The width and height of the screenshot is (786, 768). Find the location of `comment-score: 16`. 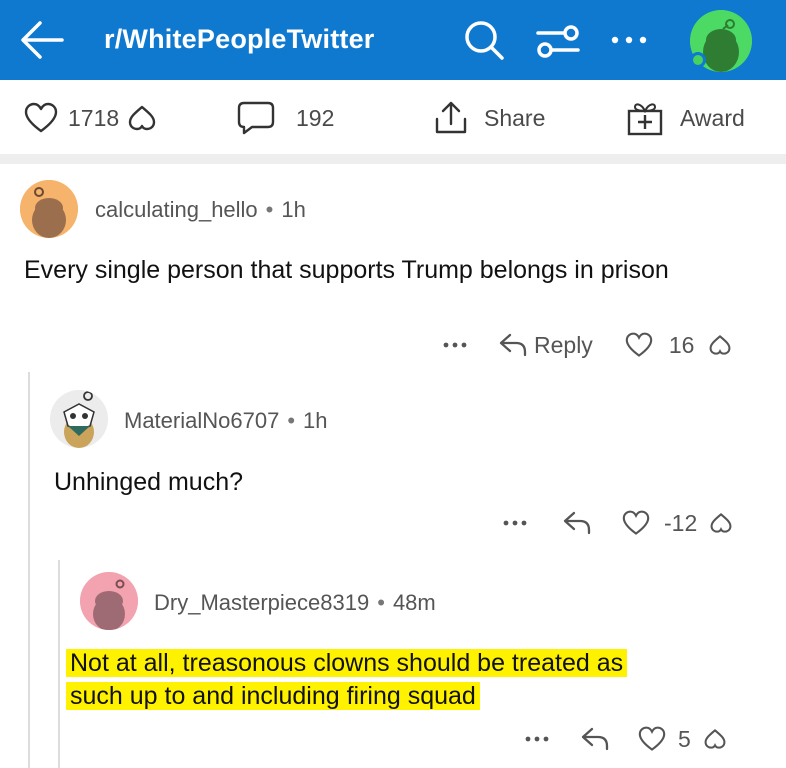

comment-score: 16 is located at coordinates (681, 344).